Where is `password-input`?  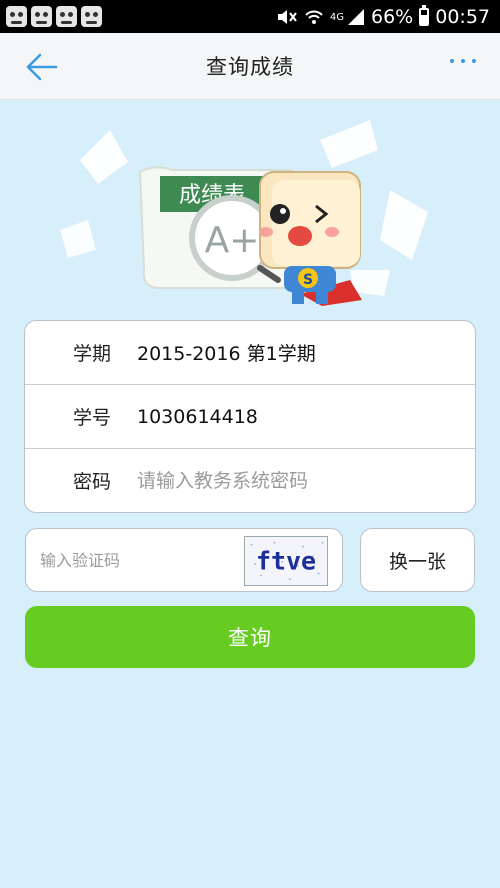 password-input is located at coordinates (287, 480).